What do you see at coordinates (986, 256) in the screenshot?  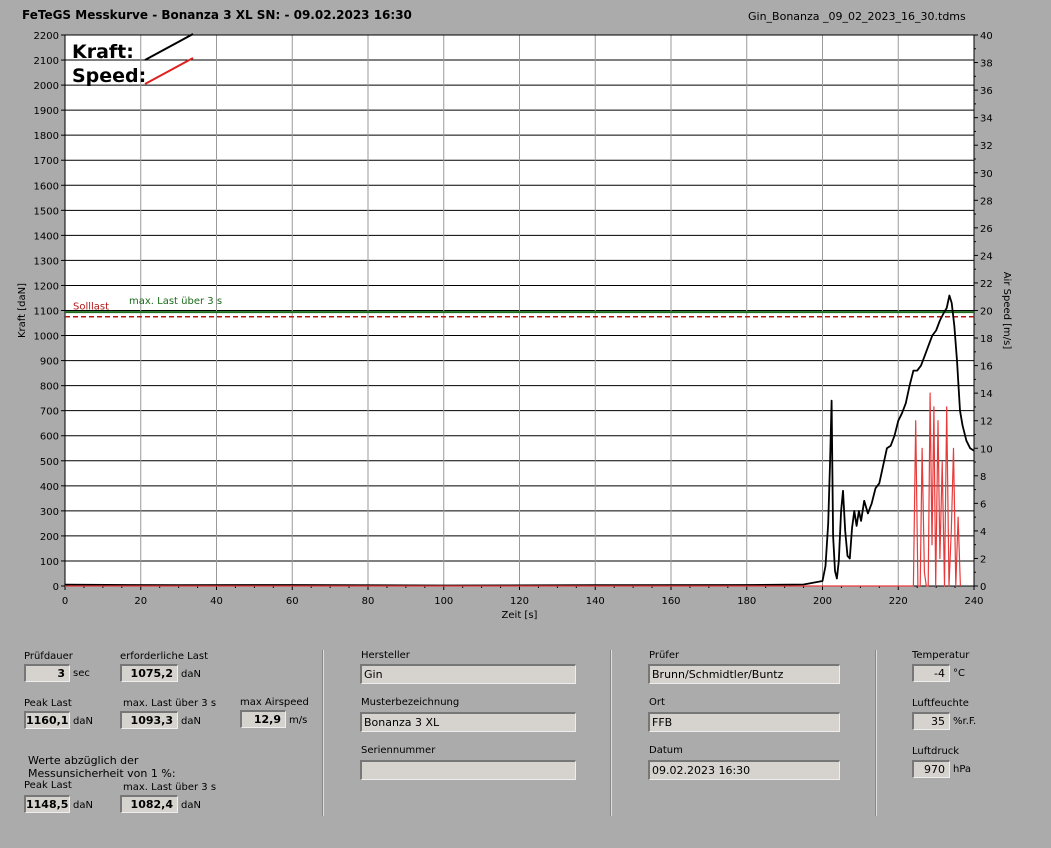 I see `y2-tick-label: 24` at bounding box center [986, 256].